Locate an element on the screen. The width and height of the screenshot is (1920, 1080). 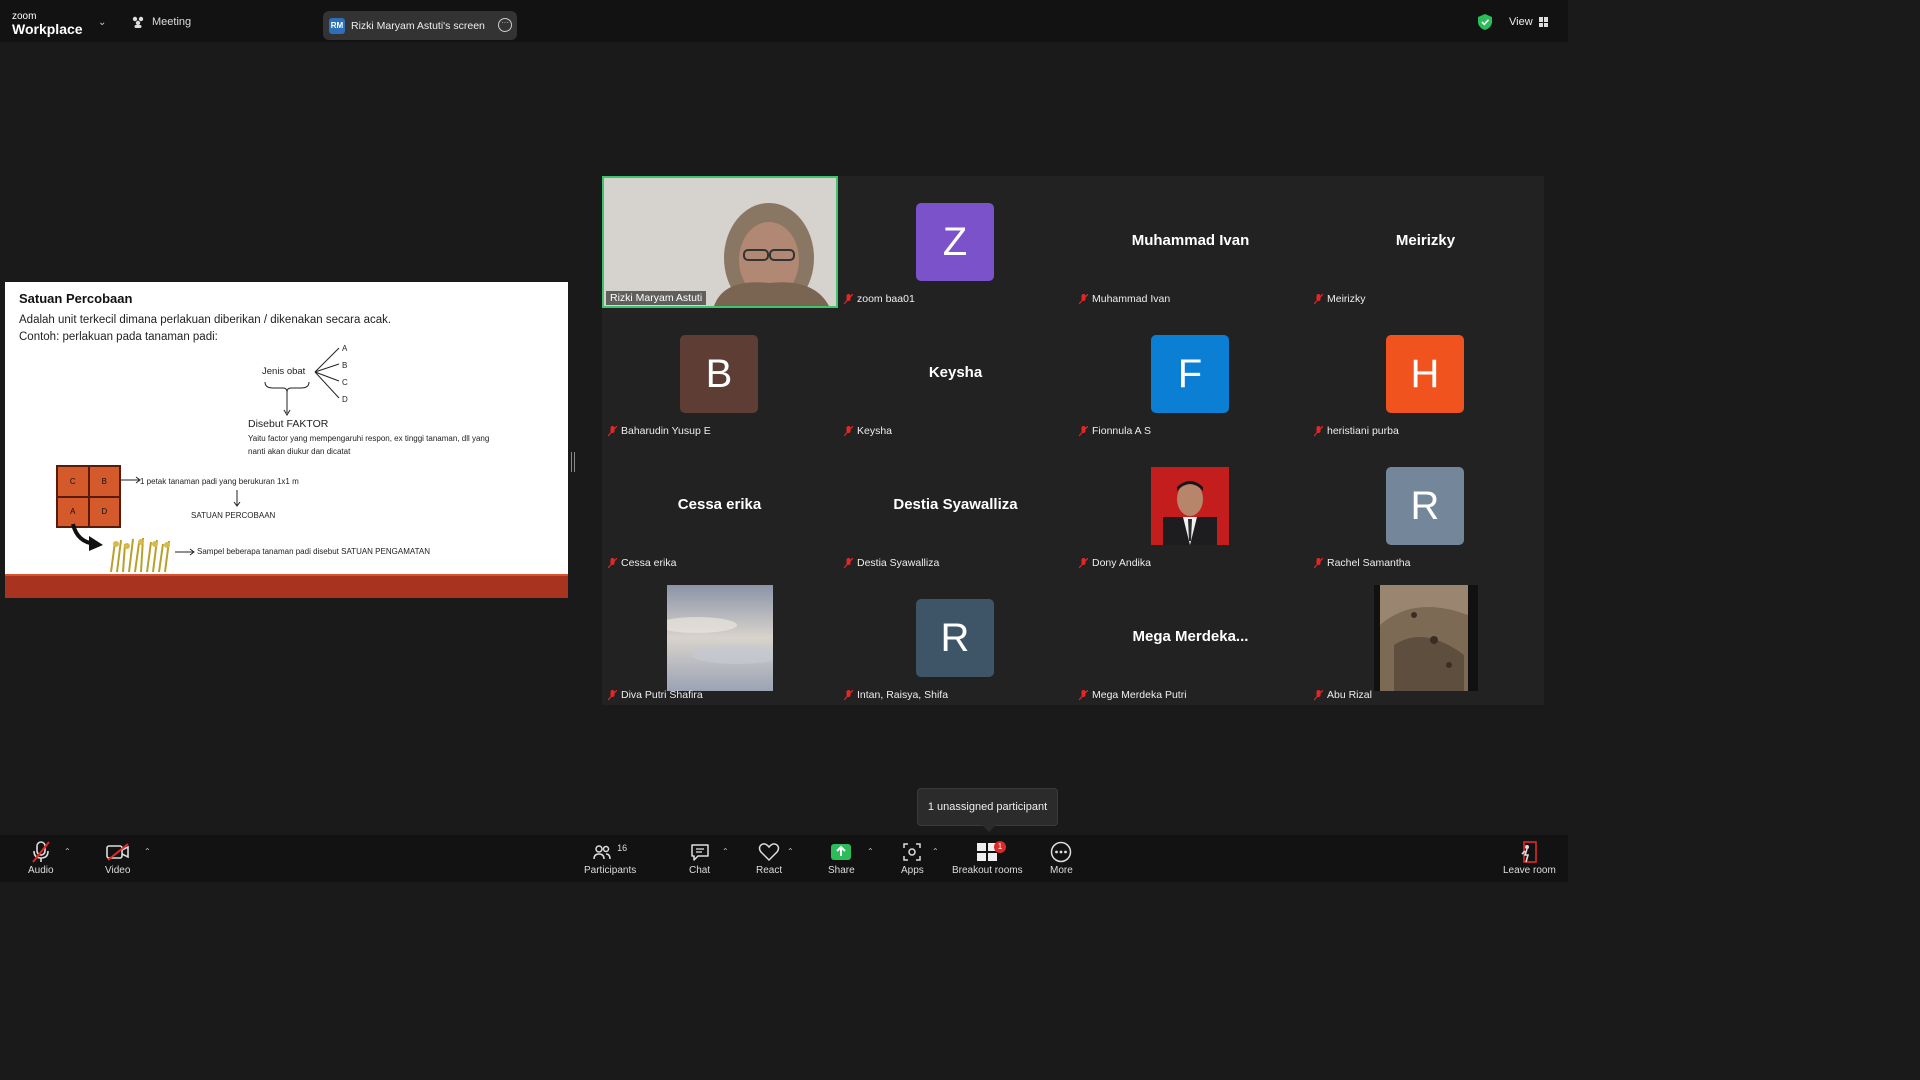
more-options-icon: ··· is located at coordinates (505, 25).